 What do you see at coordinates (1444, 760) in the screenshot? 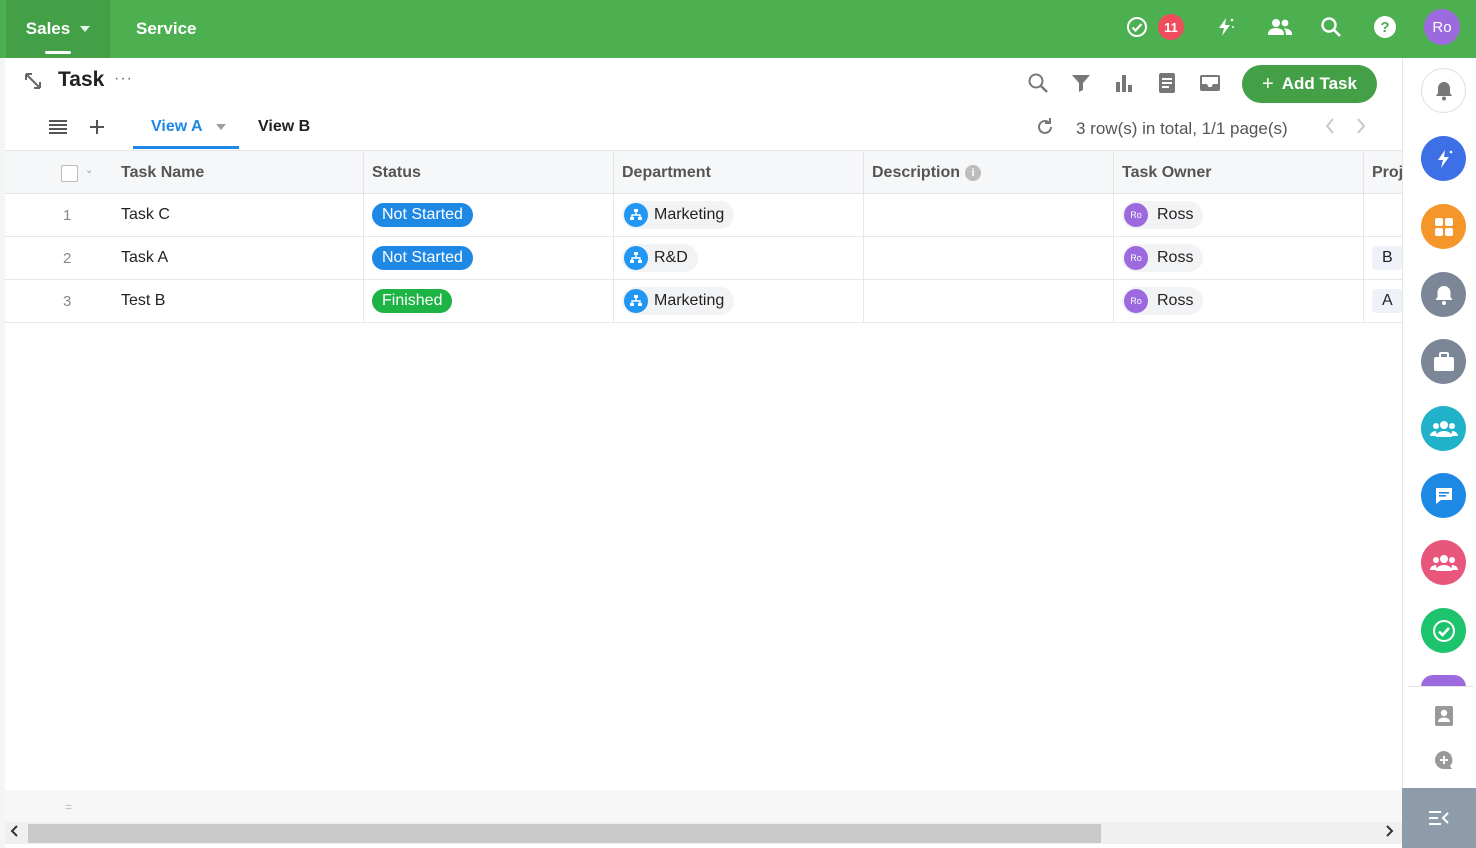
I see `add-comment-icon` at bounding box center [1444, 760].